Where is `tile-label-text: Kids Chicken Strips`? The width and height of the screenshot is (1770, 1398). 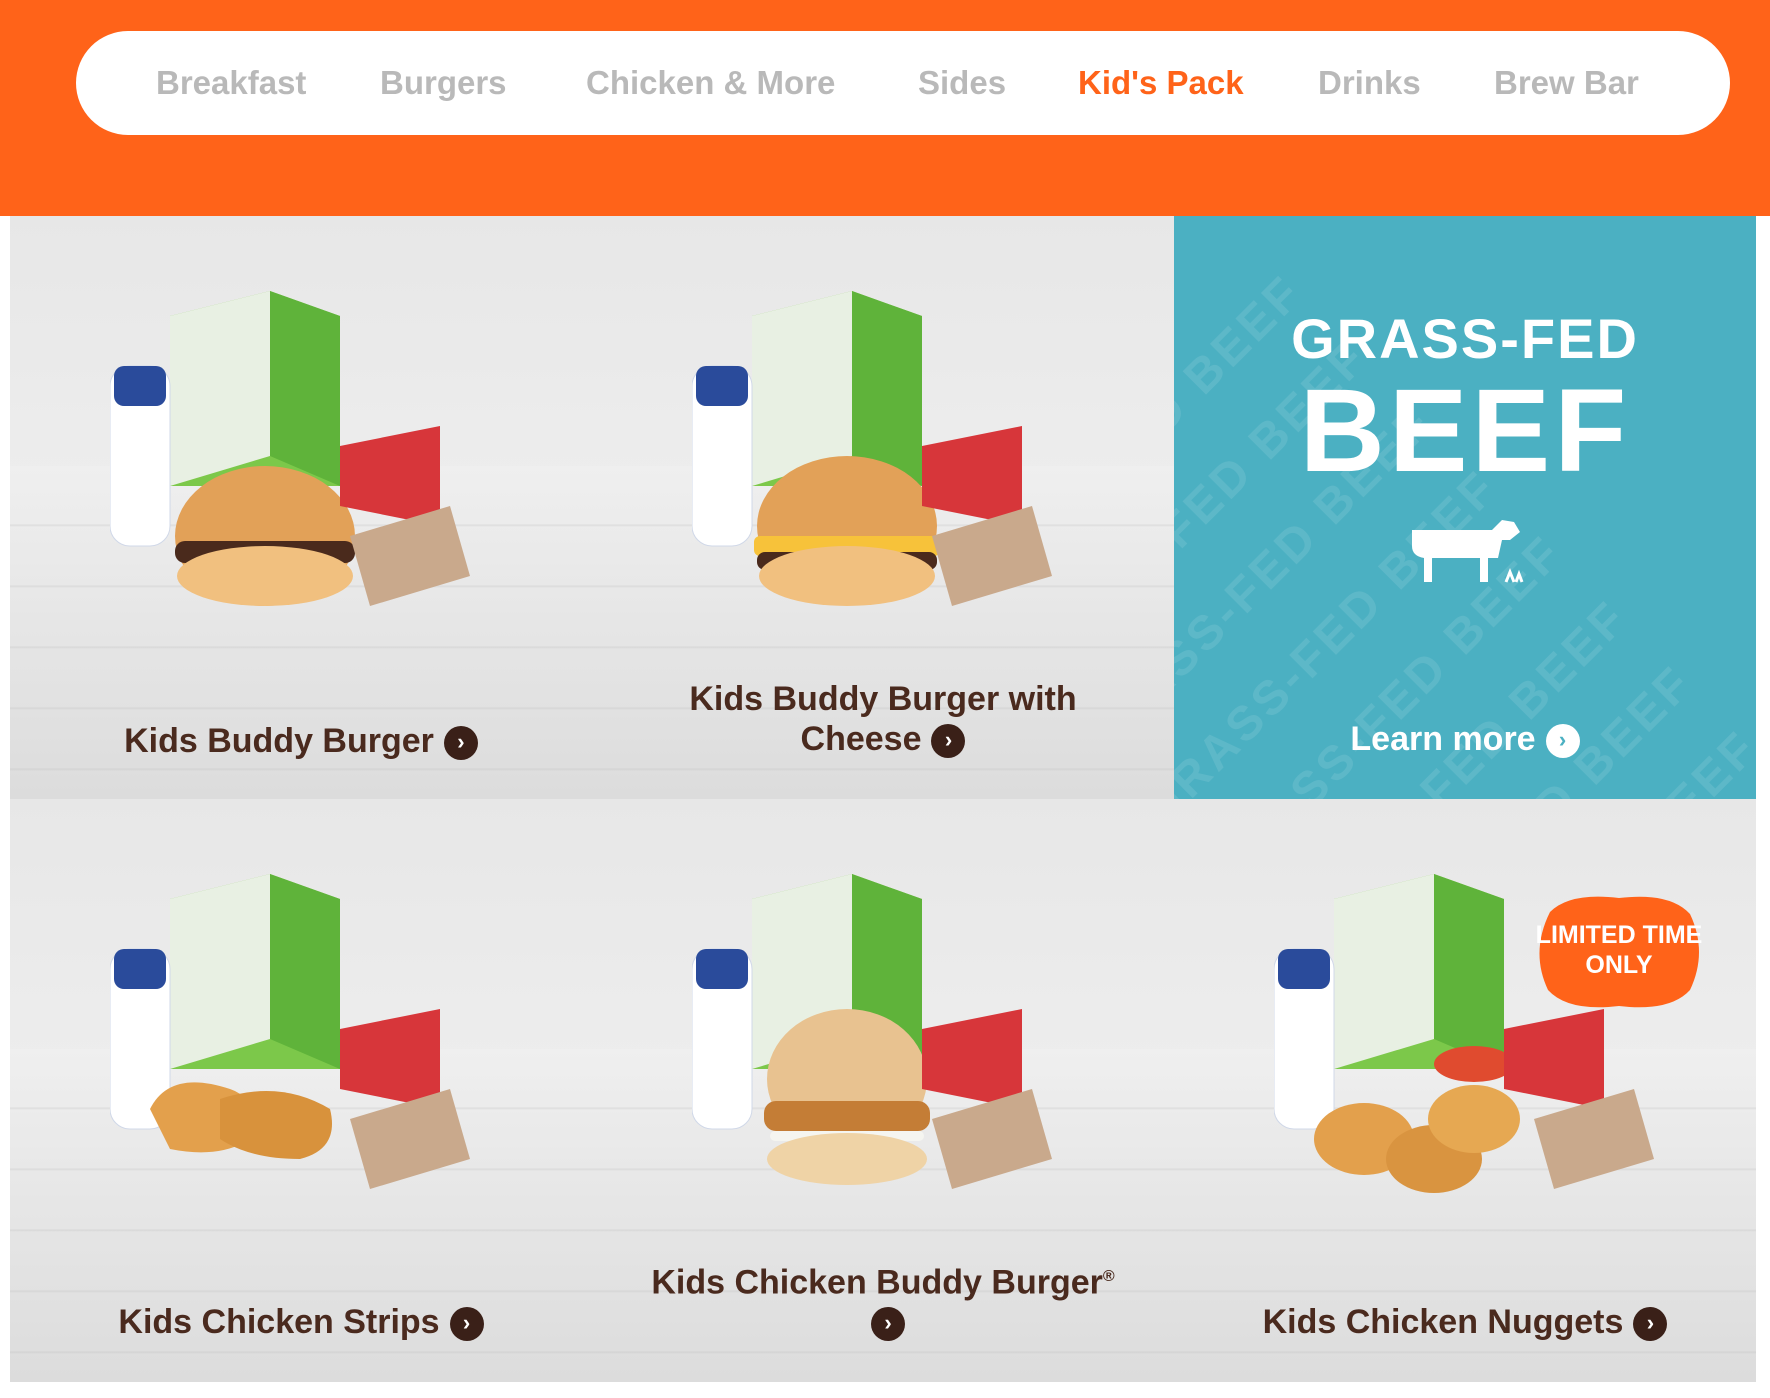 tile-label-text: Kids Chicken Strips is located at coordinates (279, 1322).